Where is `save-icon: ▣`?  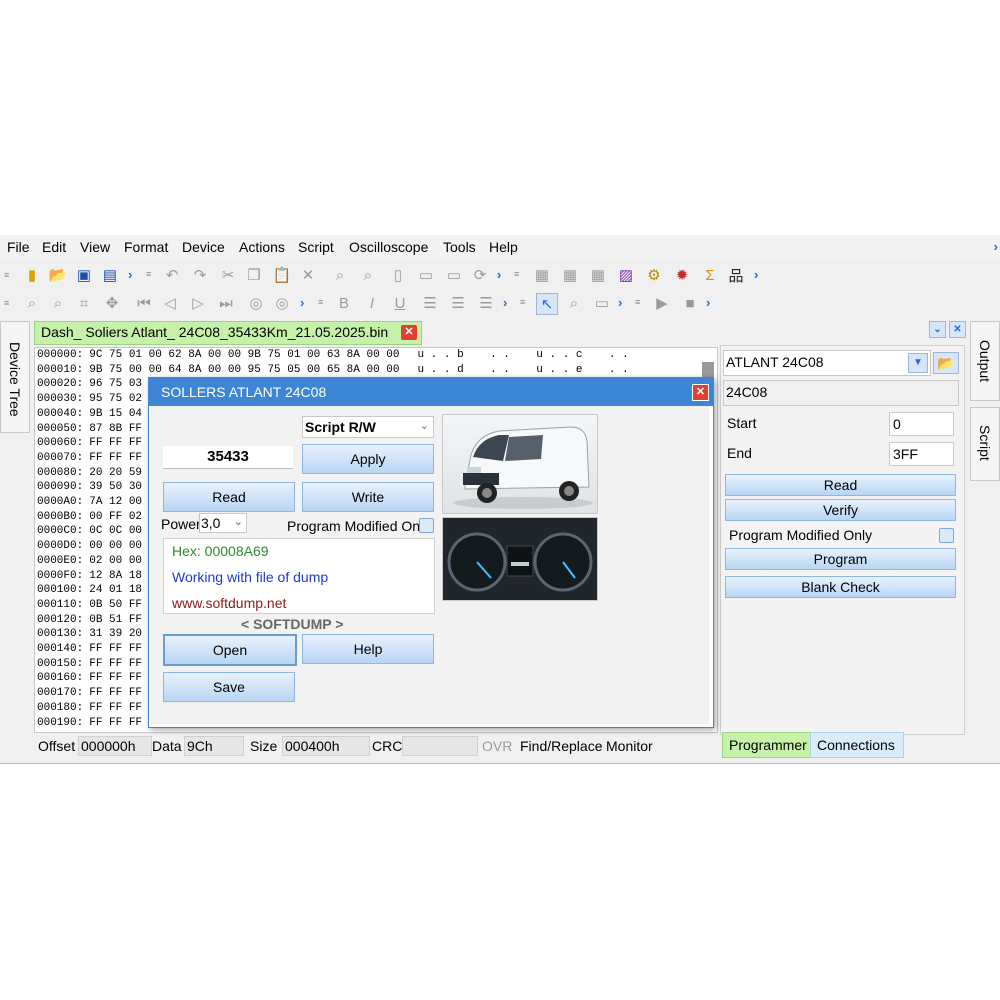 save-icon: ▣ is located at coordinates (84, 275).